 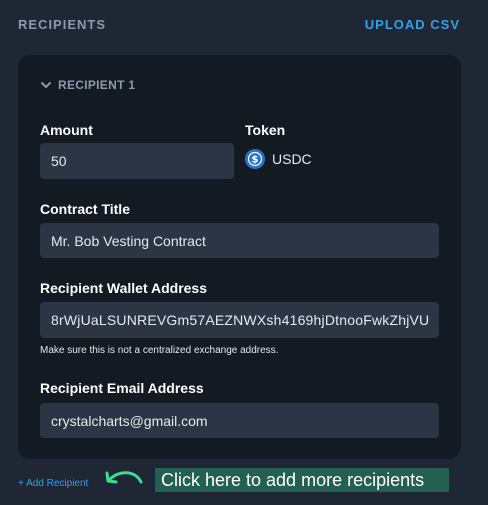 I want to click on upload-csv-link: UPLOAD CSV, so click(x=412, y=24).